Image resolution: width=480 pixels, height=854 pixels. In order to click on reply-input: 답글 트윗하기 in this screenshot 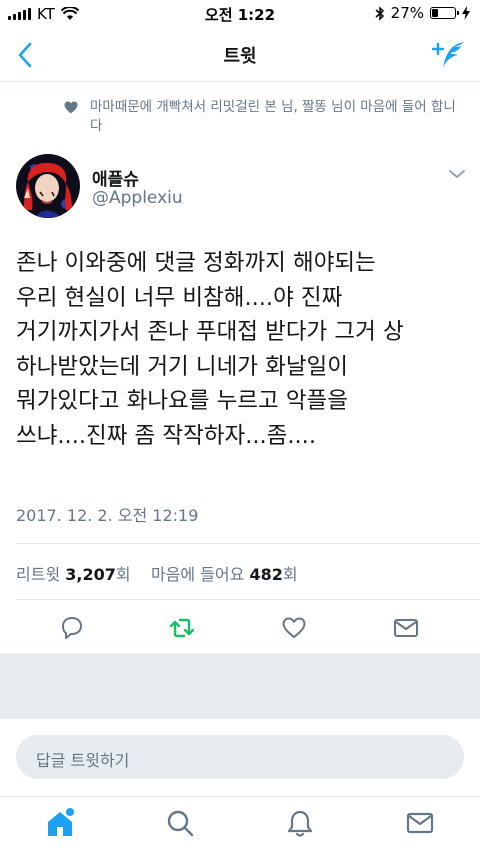, I will do `click(240, 757)`.